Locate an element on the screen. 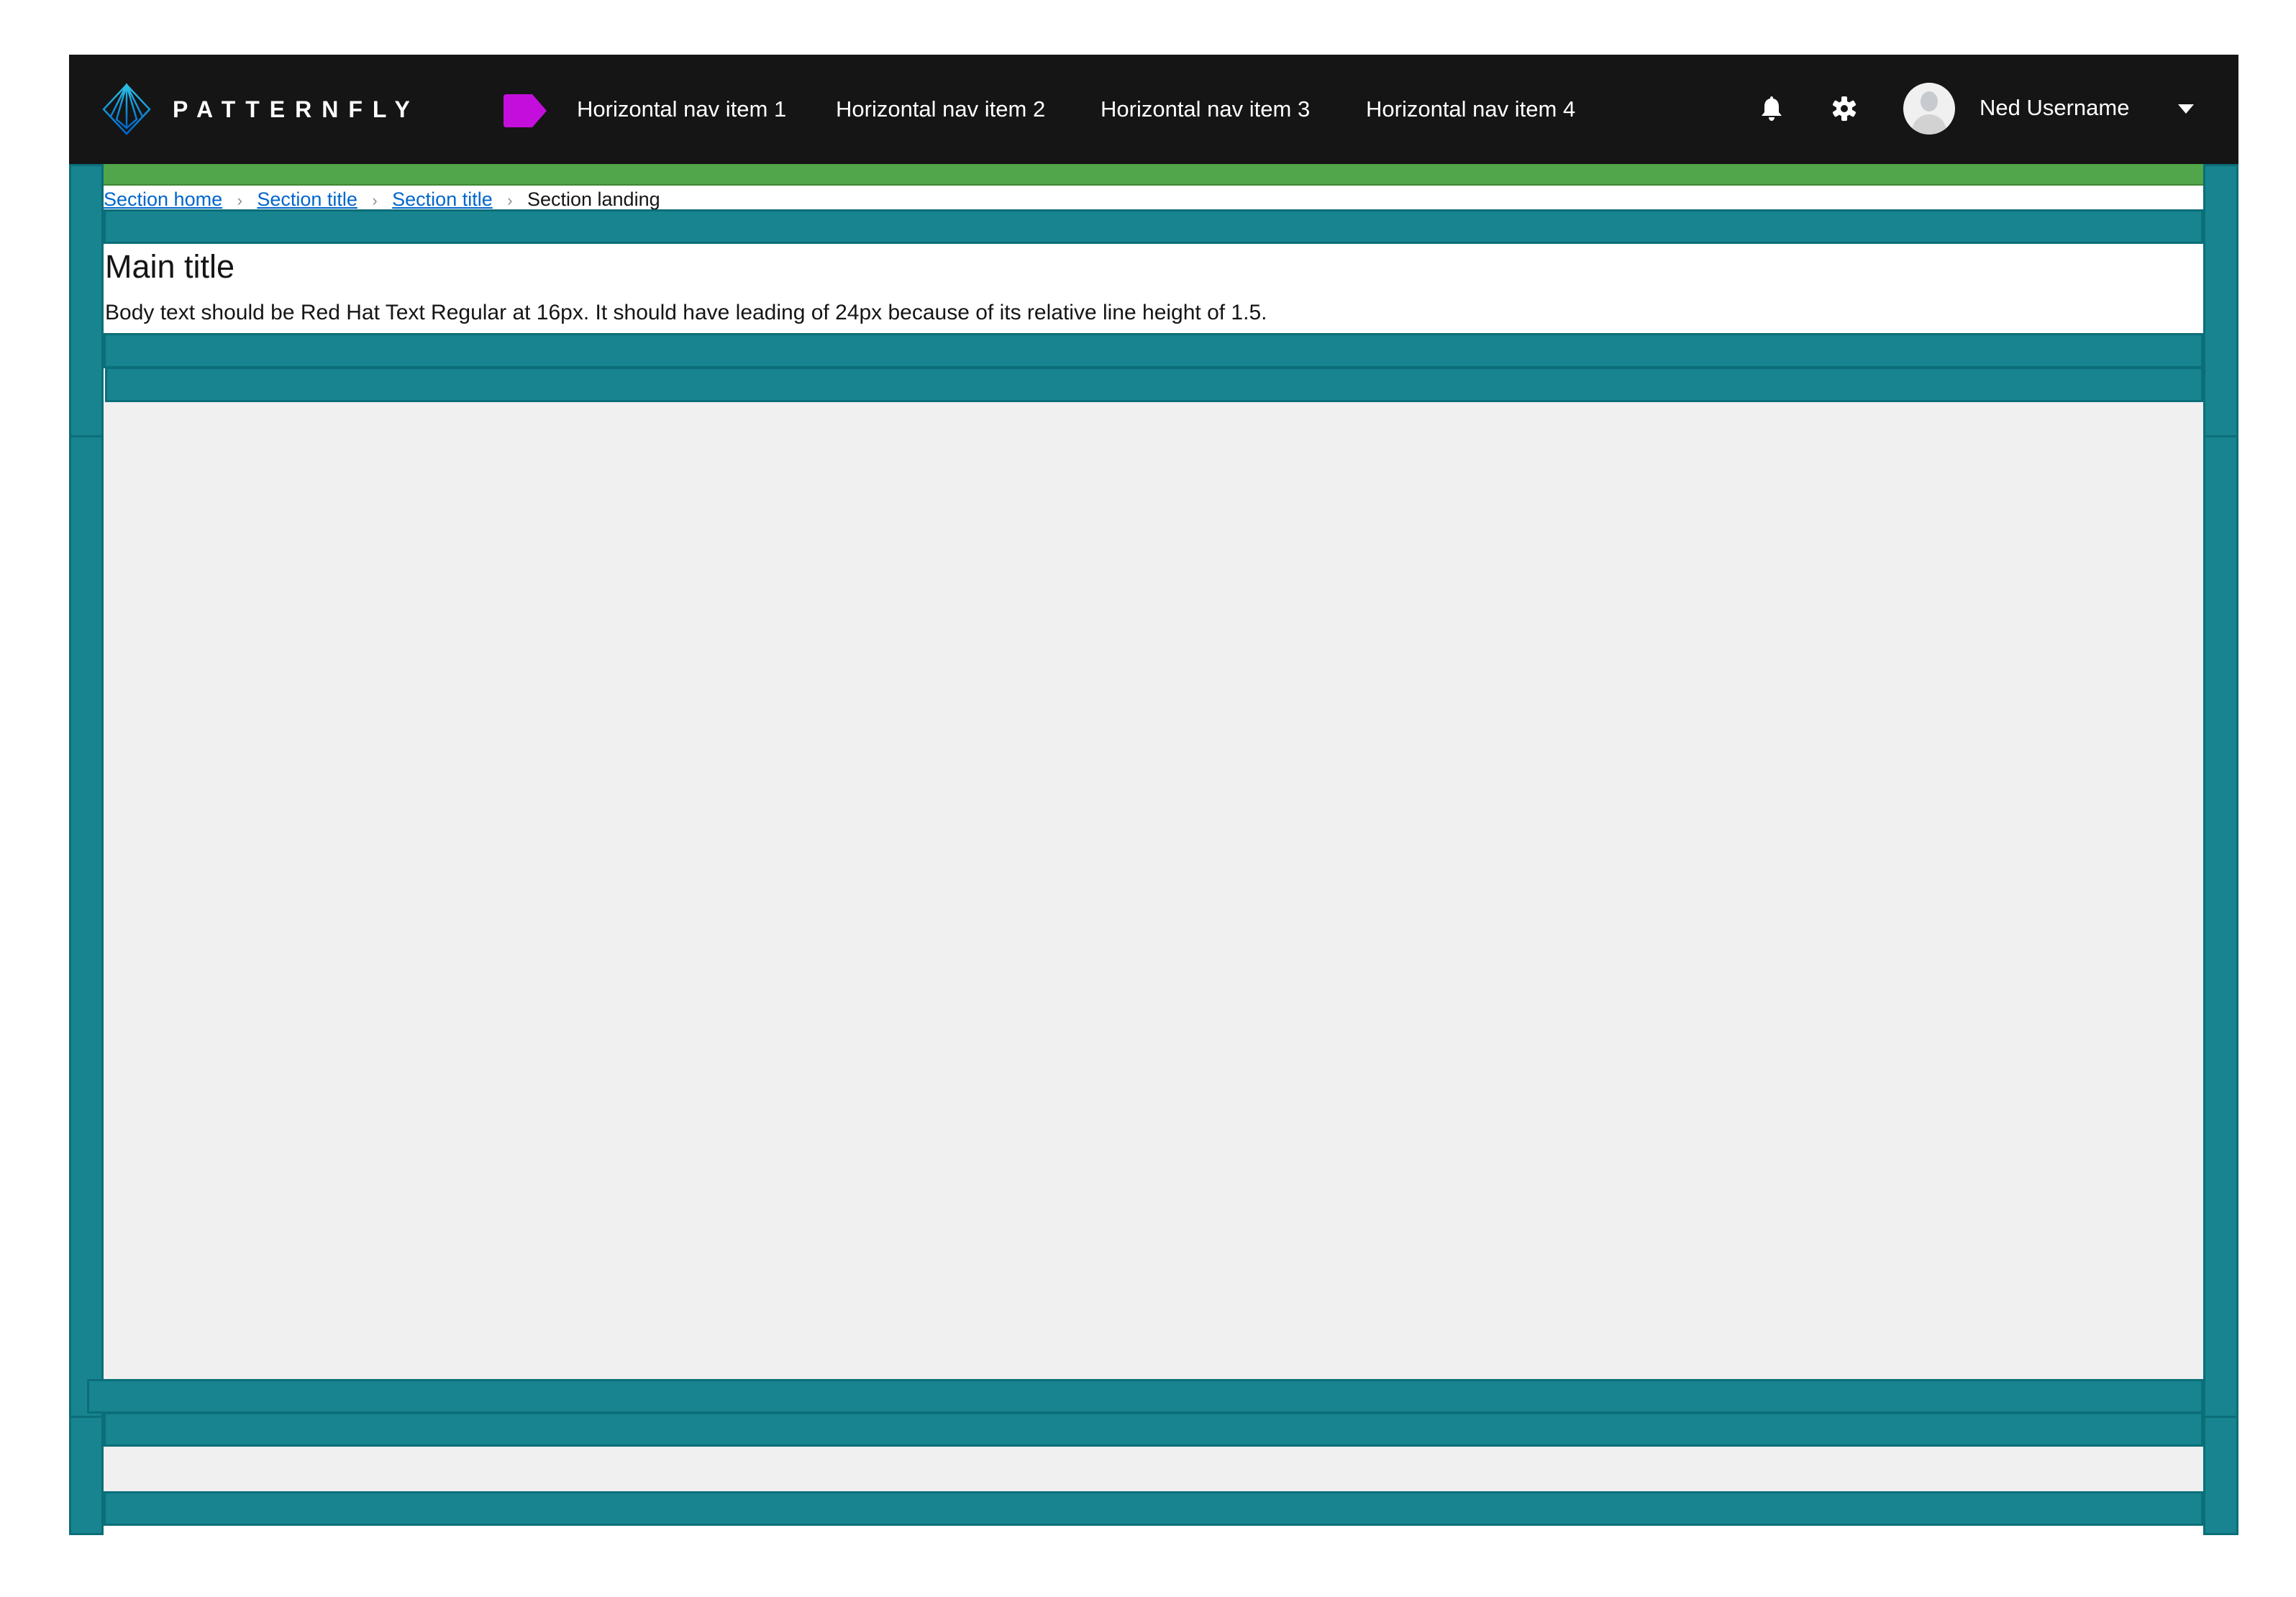 This screenshot has height=1597, width=2296. right-sidebar-bottom is located at coordinates (2220, 1475).